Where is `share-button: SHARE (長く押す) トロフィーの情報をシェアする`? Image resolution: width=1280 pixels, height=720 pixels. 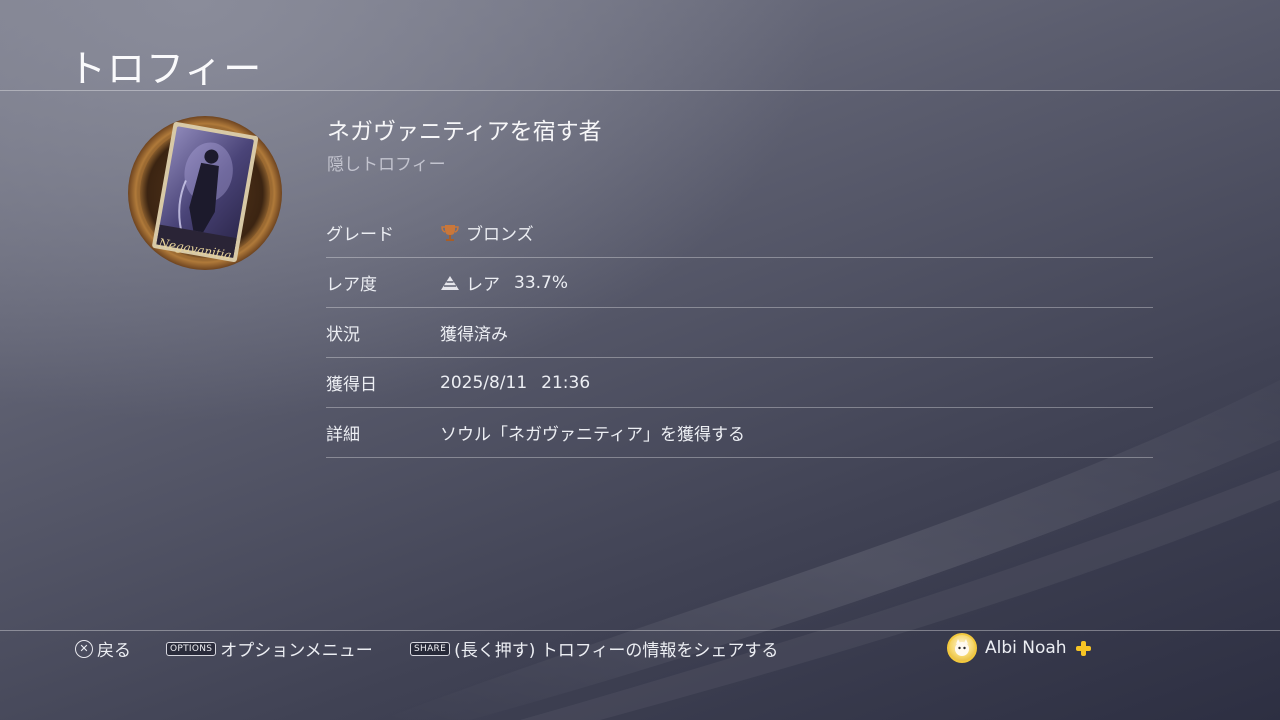 share-button: SHARE (長く押す) トロフィーの情報をシェアする is located at coordinates (594, 648).